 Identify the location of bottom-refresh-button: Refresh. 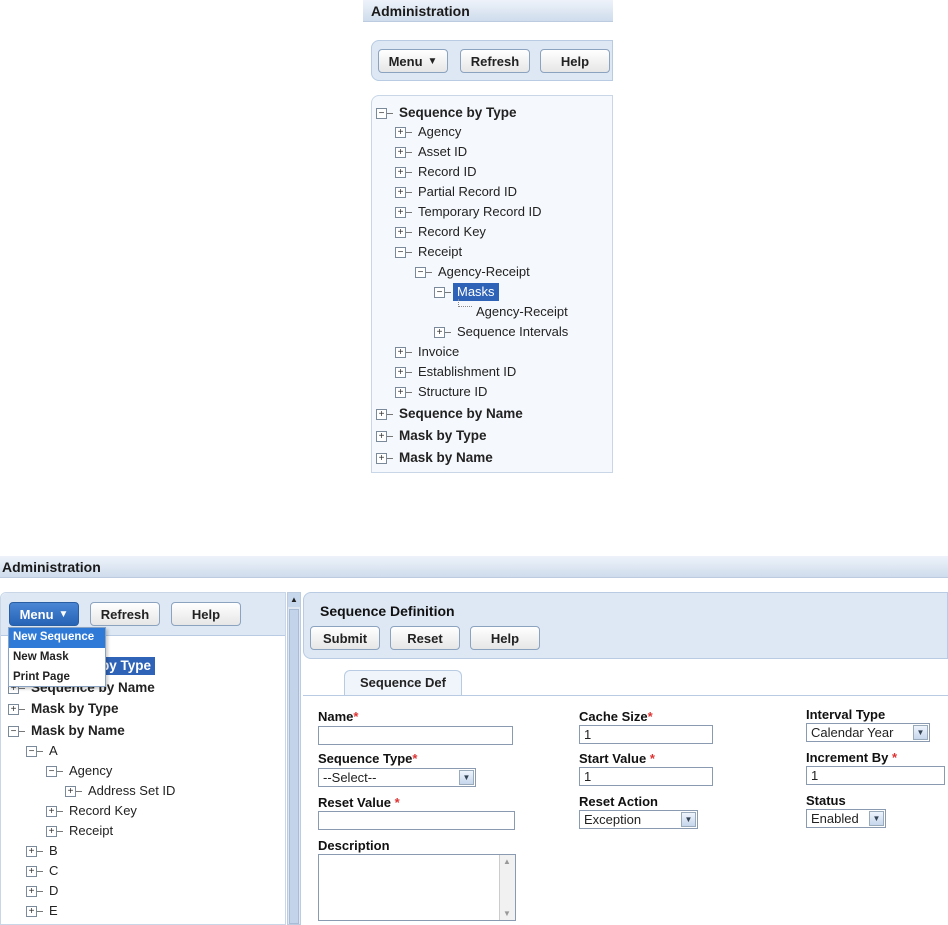
(125, 614).